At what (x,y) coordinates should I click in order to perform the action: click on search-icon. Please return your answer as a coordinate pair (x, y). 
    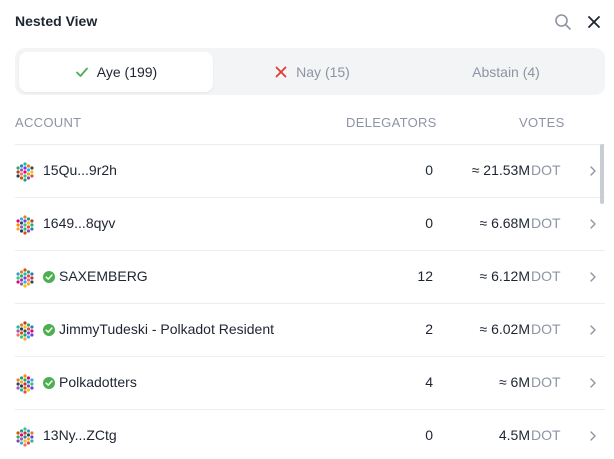
    Looking at the image, I should click on (563, 22).